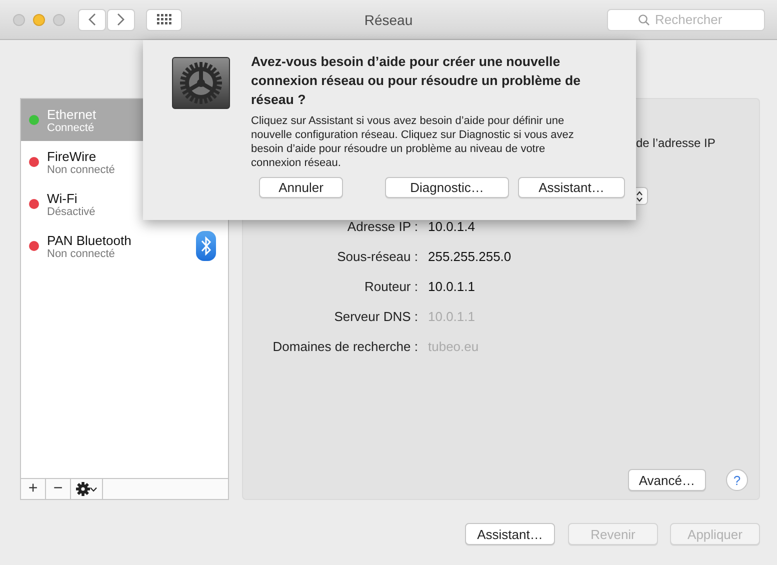  I want to click on field-value: tubeo.eu, so click(454, 347).